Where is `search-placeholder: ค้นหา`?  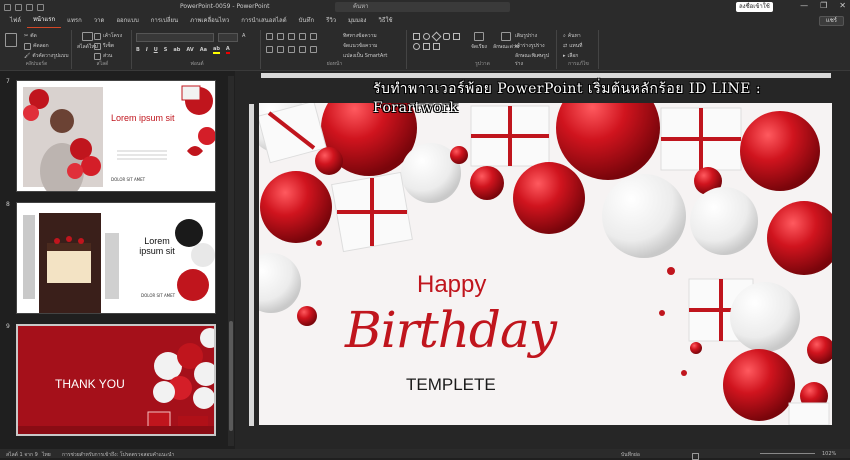
search-placeholder: ค้นหา is located at coordinates (361, 6).